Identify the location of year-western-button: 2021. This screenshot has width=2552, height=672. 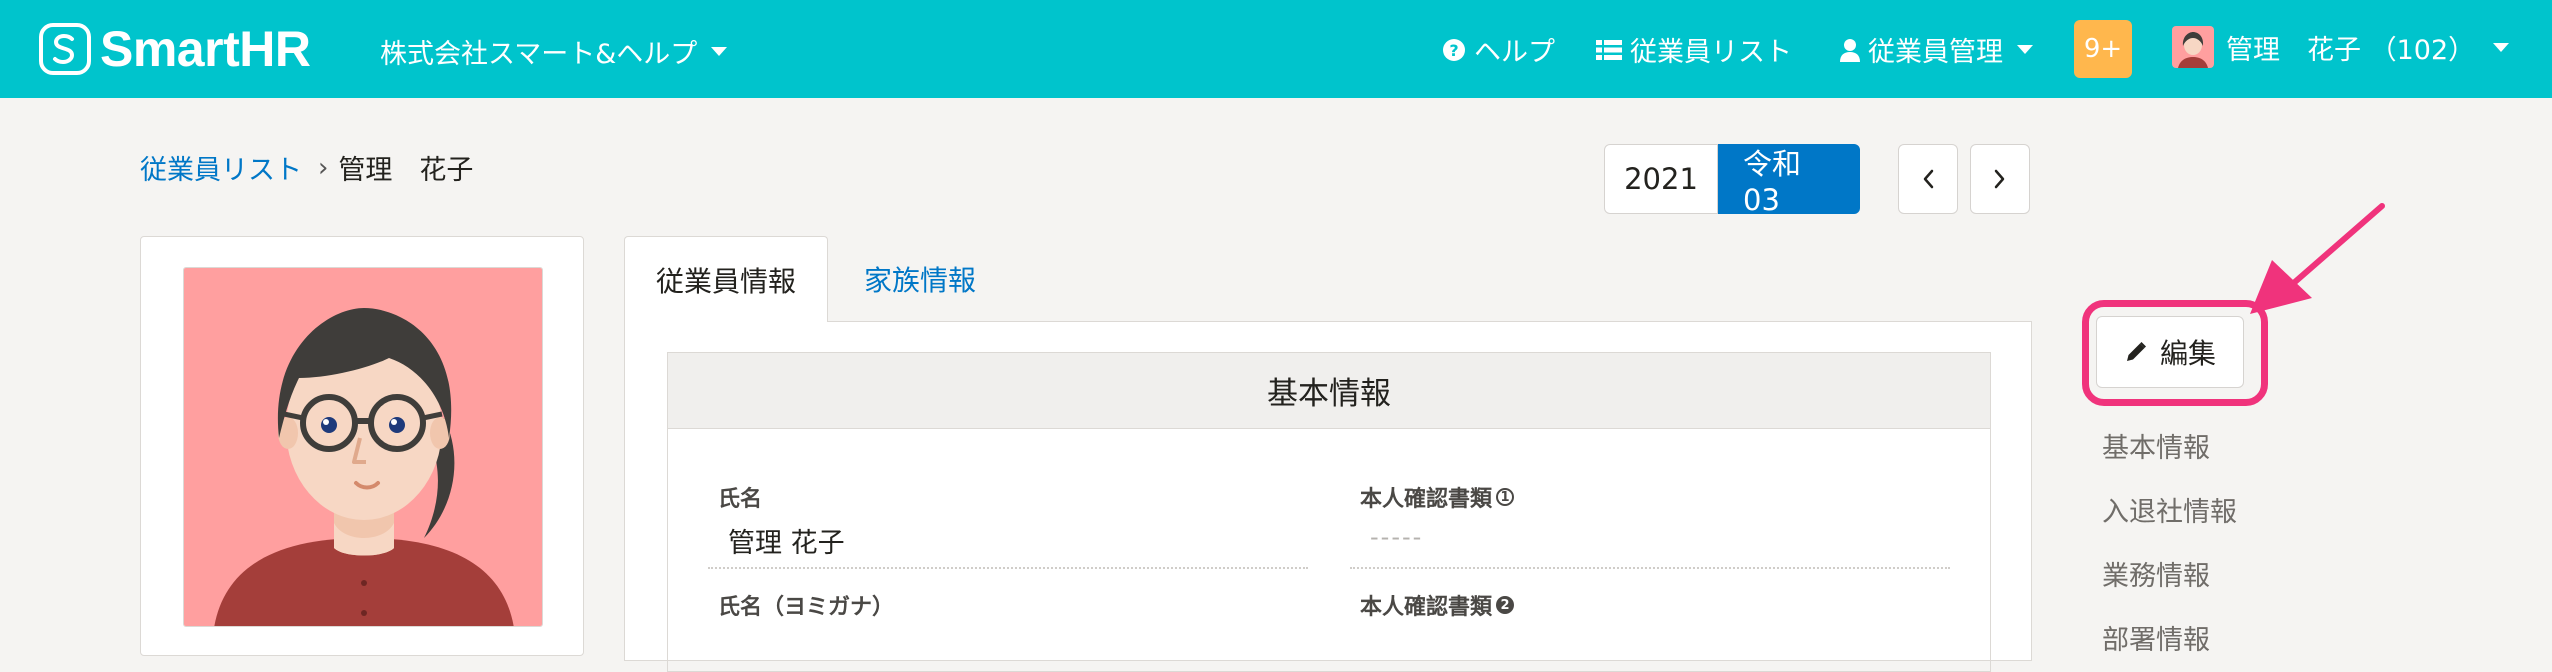
(1661, 179).